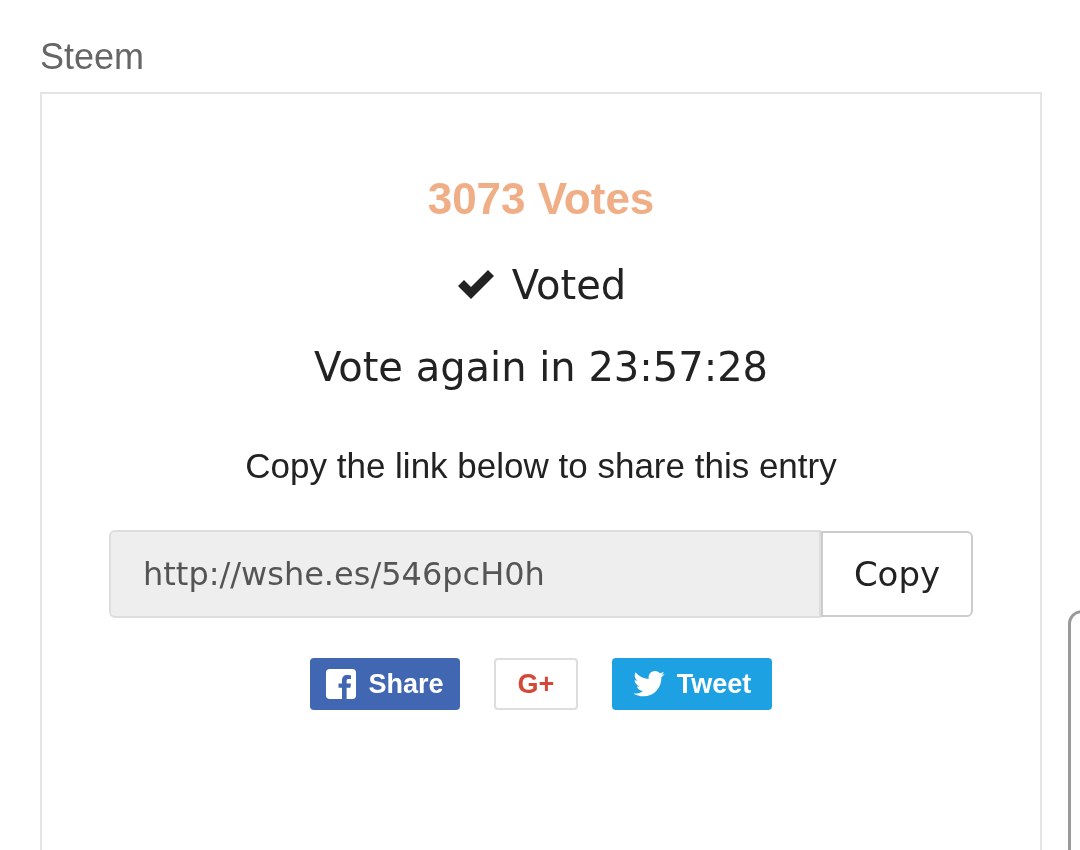 This screenshot has width=1080, height=850. I want to click on bird-icon, so click(648, 684).